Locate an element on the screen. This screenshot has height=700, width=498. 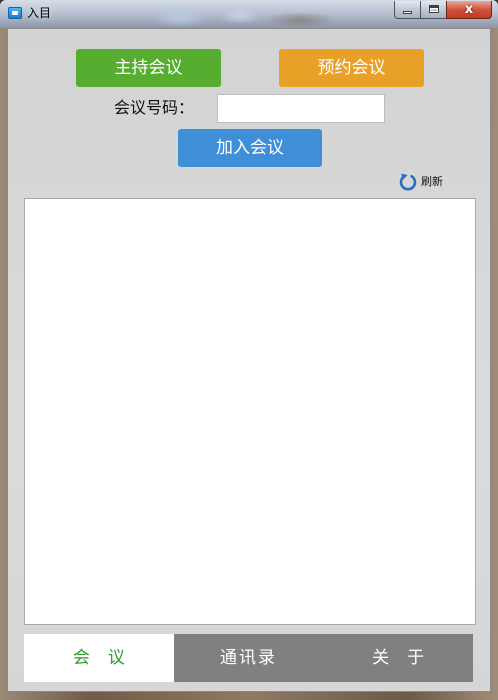
close-button: x is located at coordinates (469, 10).